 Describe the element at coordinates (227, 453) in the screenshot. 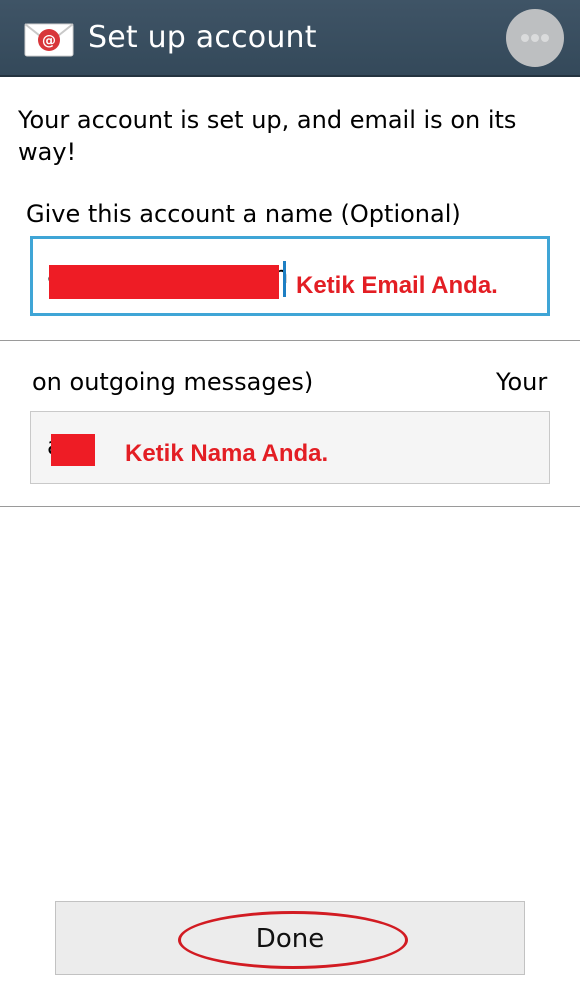

I see `name-annotation: Ketik Nama Anda.` at that location.